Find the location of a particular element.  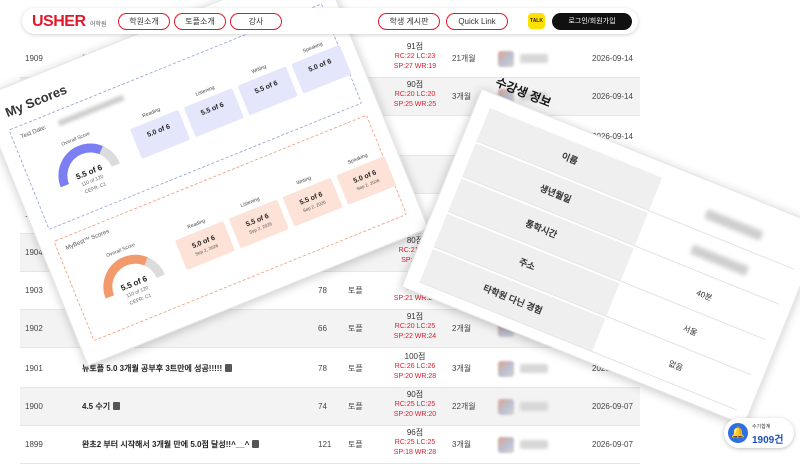

logo-subtitle: 어학원 is located at coordinates (98, 25).